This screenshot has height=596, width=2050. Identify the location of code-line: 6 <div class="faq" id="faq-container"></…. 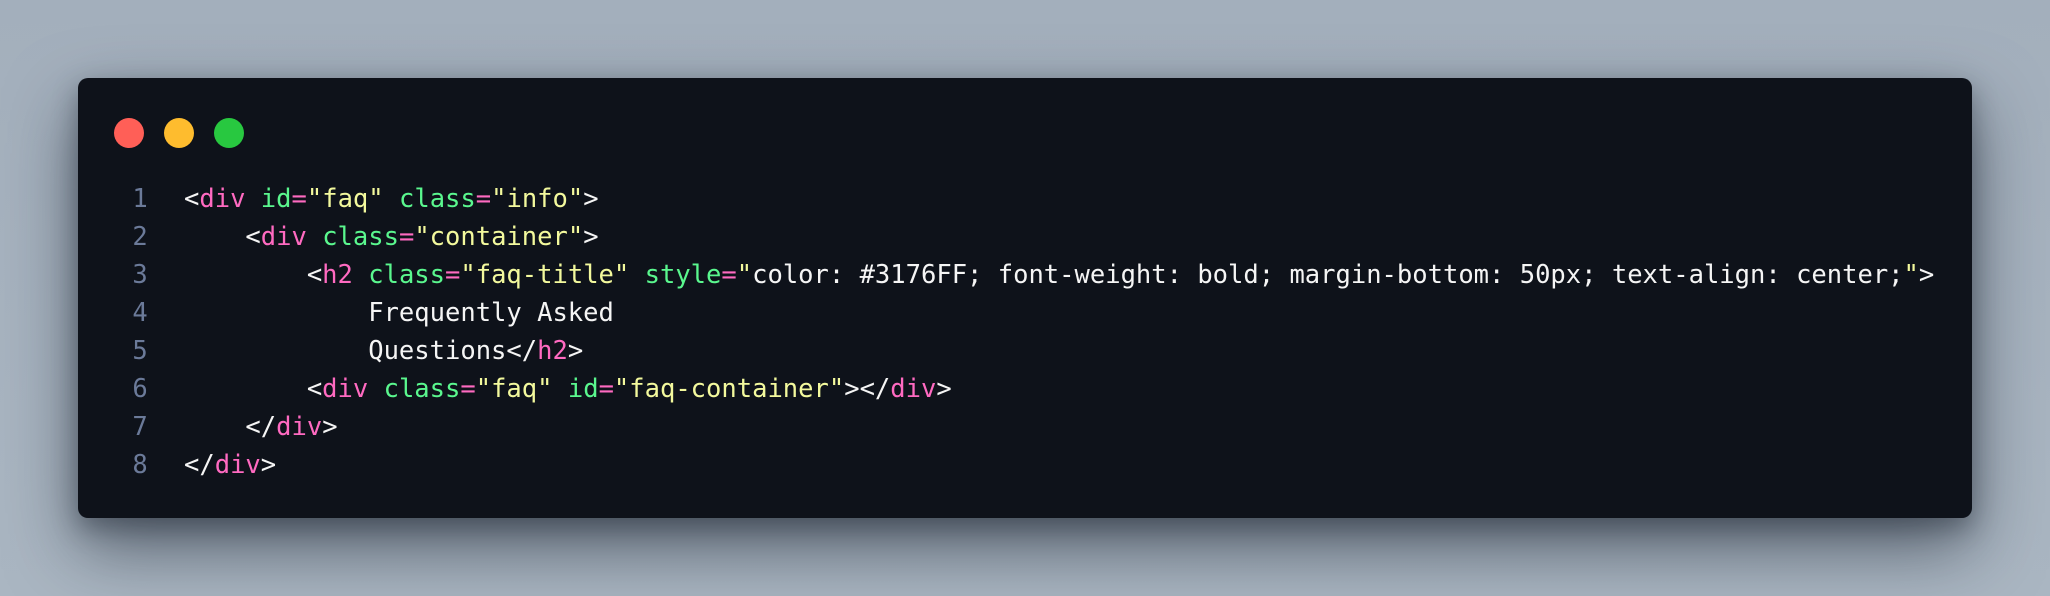
(1024, 389).